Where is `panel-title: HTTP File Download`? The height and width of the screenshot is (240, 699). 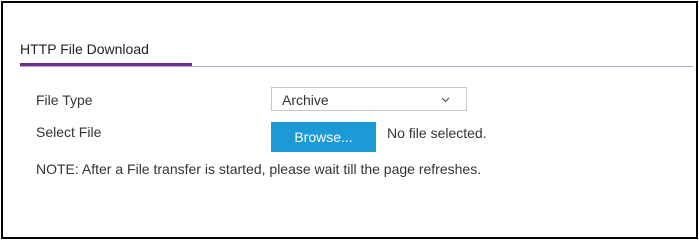
panel-title: HTTP File Download is located at coordinates (106, 53).